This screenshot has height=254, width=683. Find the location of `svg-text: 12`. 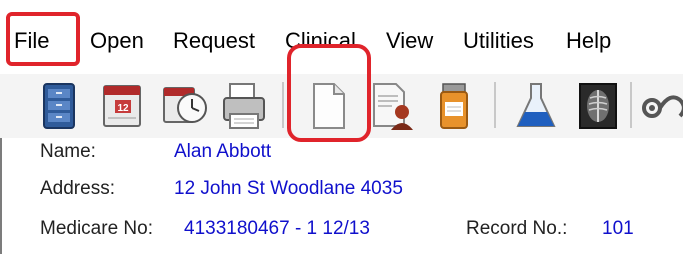

svg-text: 12 is located at coordinates (123, 108).